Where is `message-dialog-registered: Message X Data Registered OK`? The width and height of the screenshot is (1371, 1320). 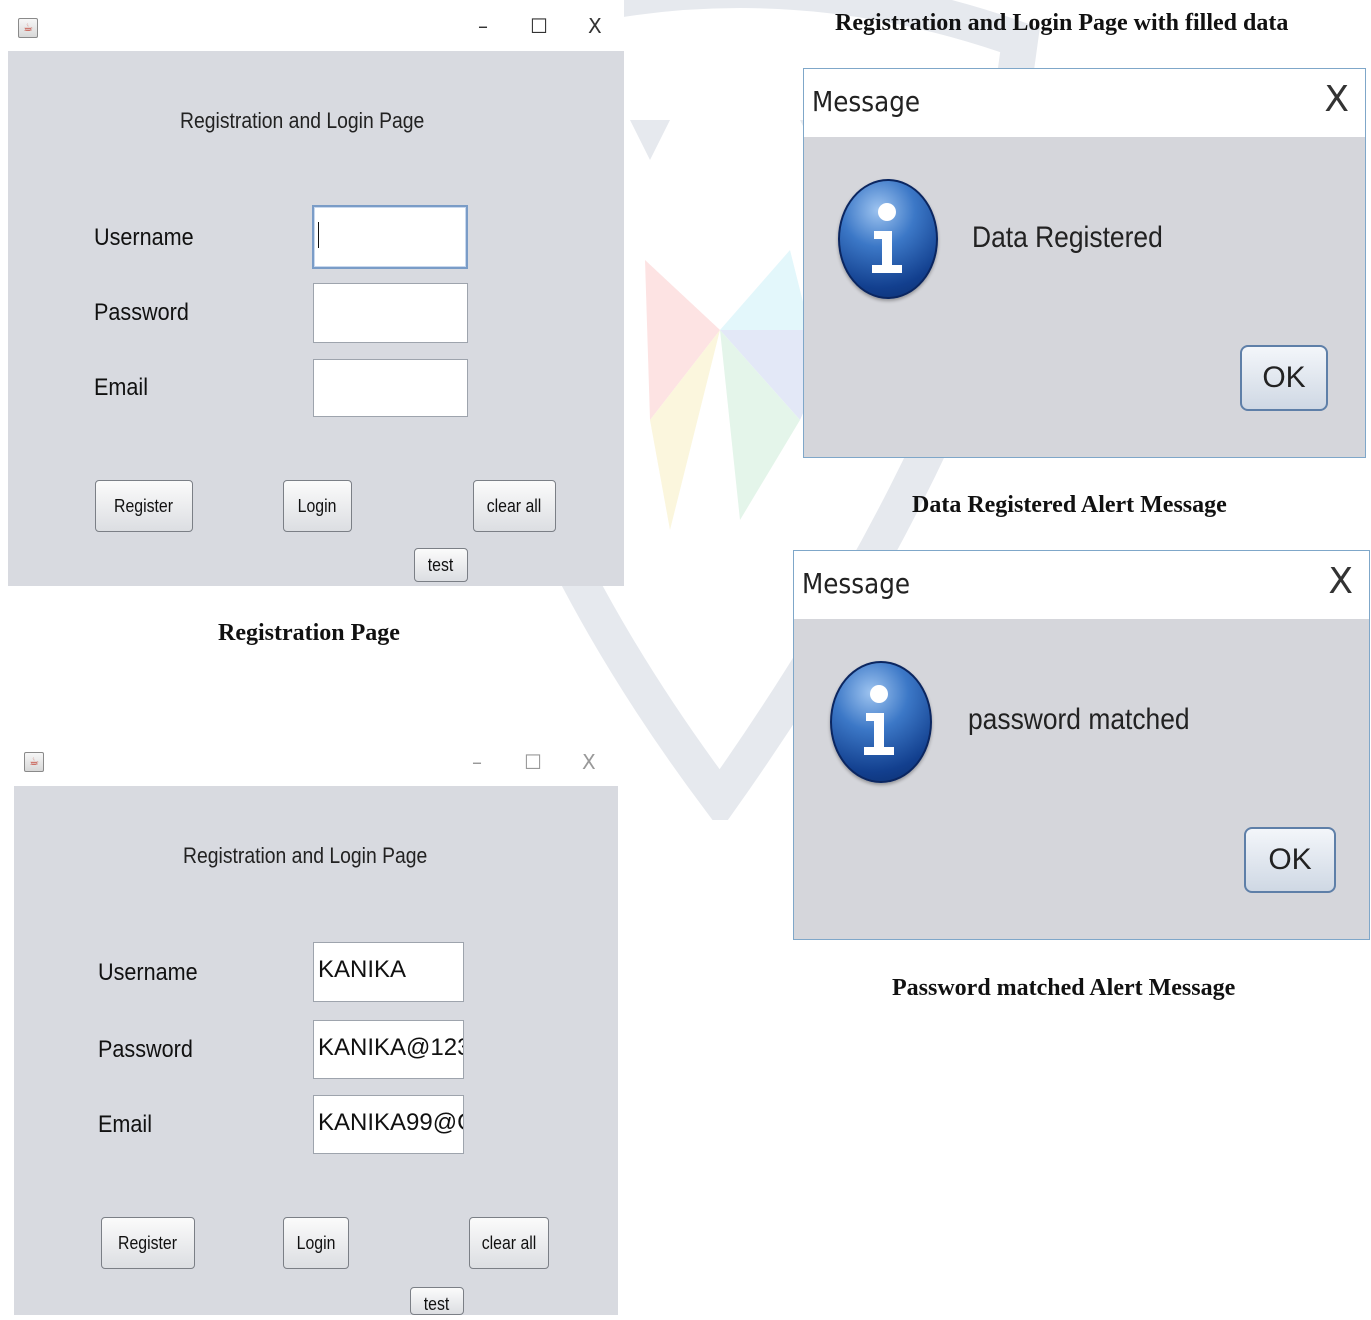
message-dialog-registered: Message X Data Registered OK is located at coordinates (1084, 263).